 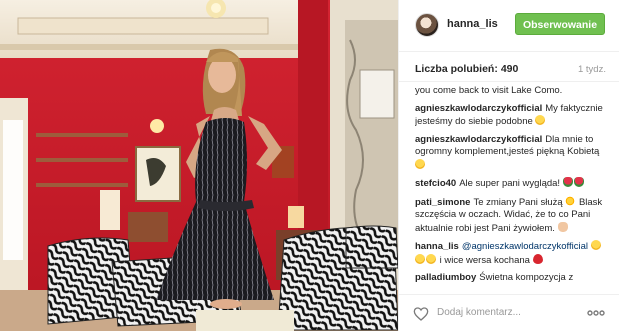 What do you see at coordinates (596, 313) in the screenshot?
I see `ellipsis-icon` at bounding box center [596, 313].